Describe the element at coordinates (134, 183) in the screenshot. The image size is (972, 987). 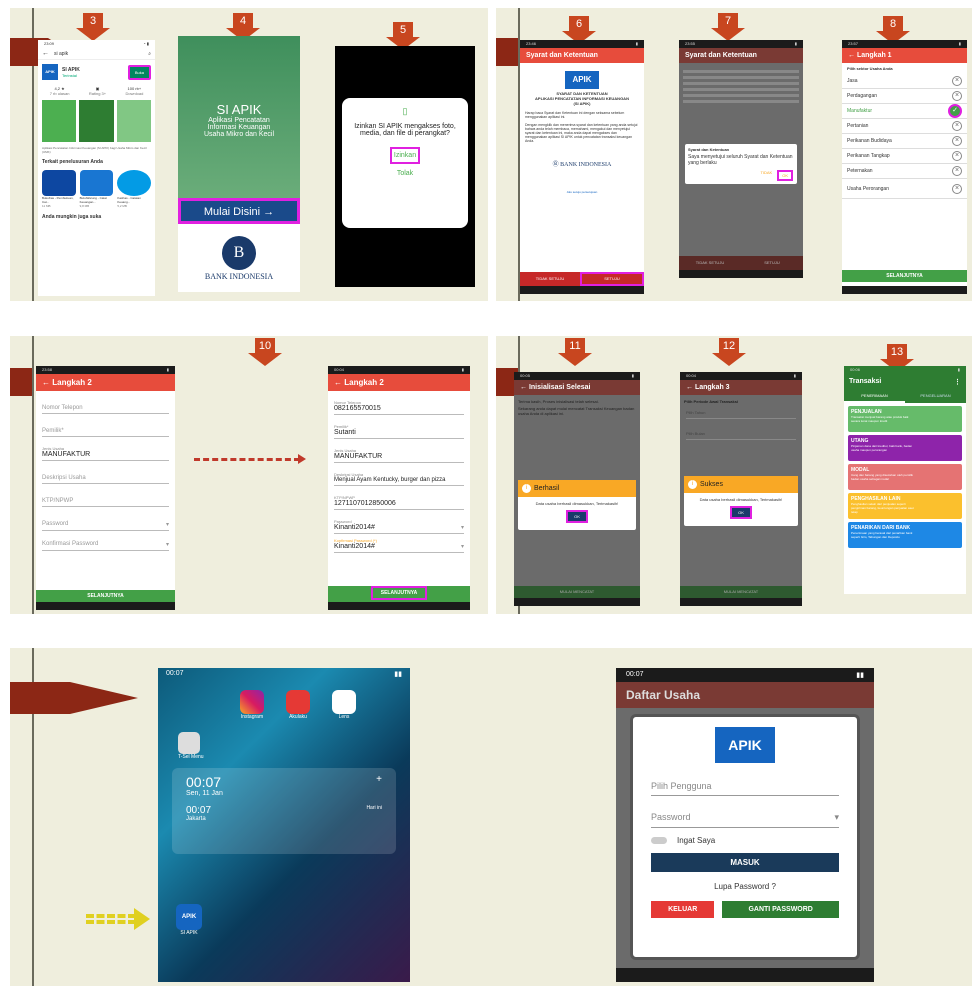
I see `kaskas-icon` at that location.